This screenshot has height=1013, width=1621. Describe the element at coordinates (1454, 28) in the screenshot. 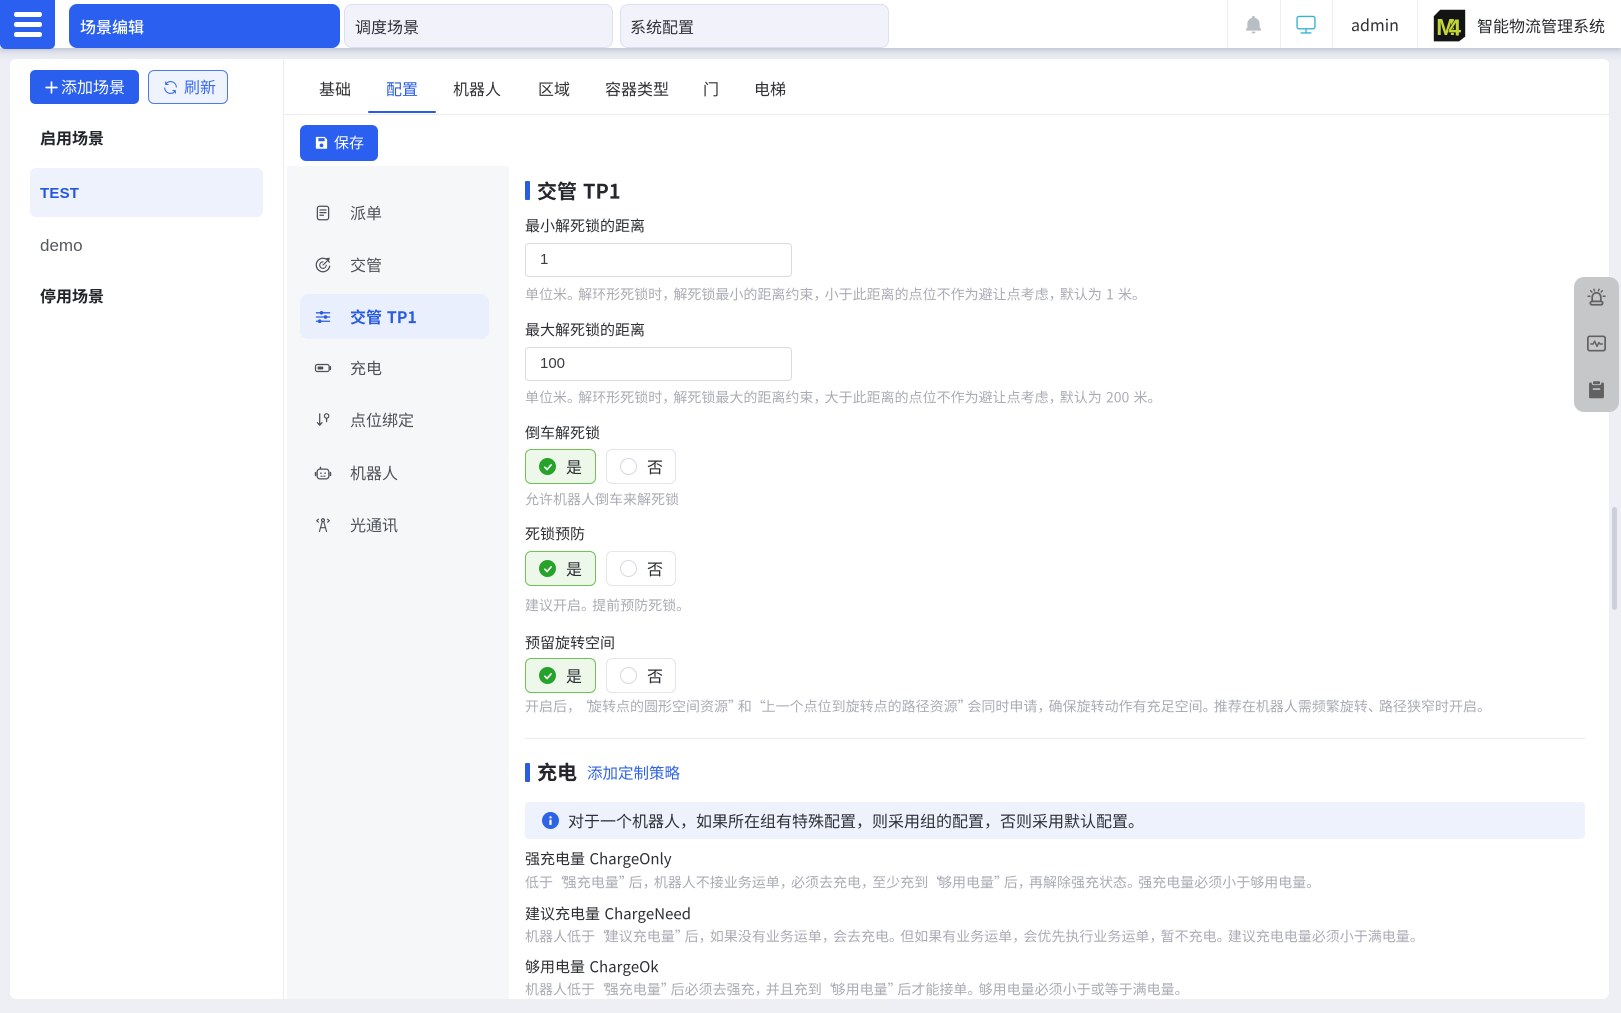

I see `svg-text: 4` at that location.